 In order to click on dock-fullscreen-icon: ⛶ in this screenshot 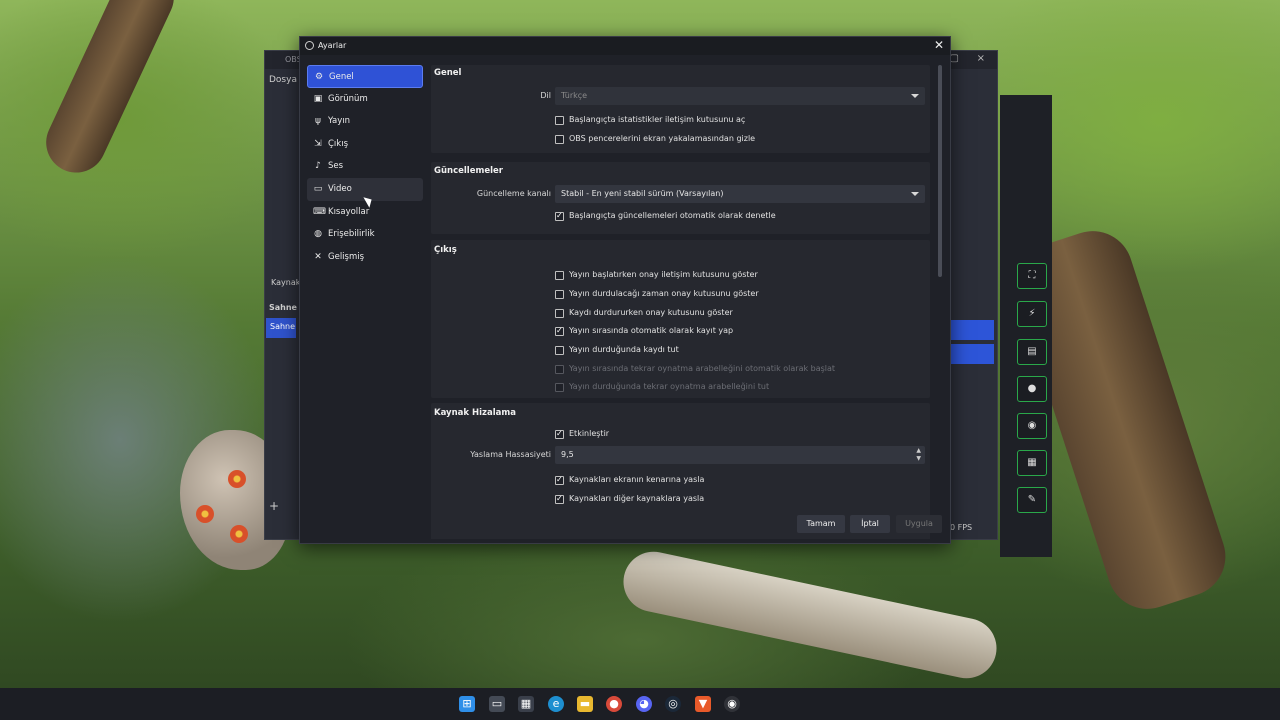, I will do `click(1032, 276)`.